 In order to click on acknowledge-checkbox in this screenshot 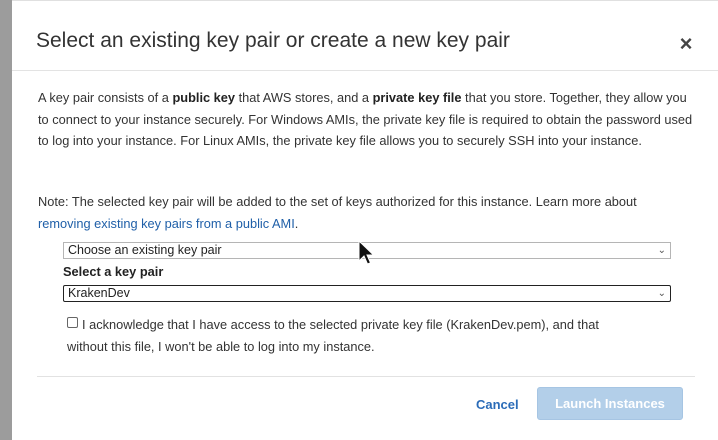, I will do `click(72, 322)`.